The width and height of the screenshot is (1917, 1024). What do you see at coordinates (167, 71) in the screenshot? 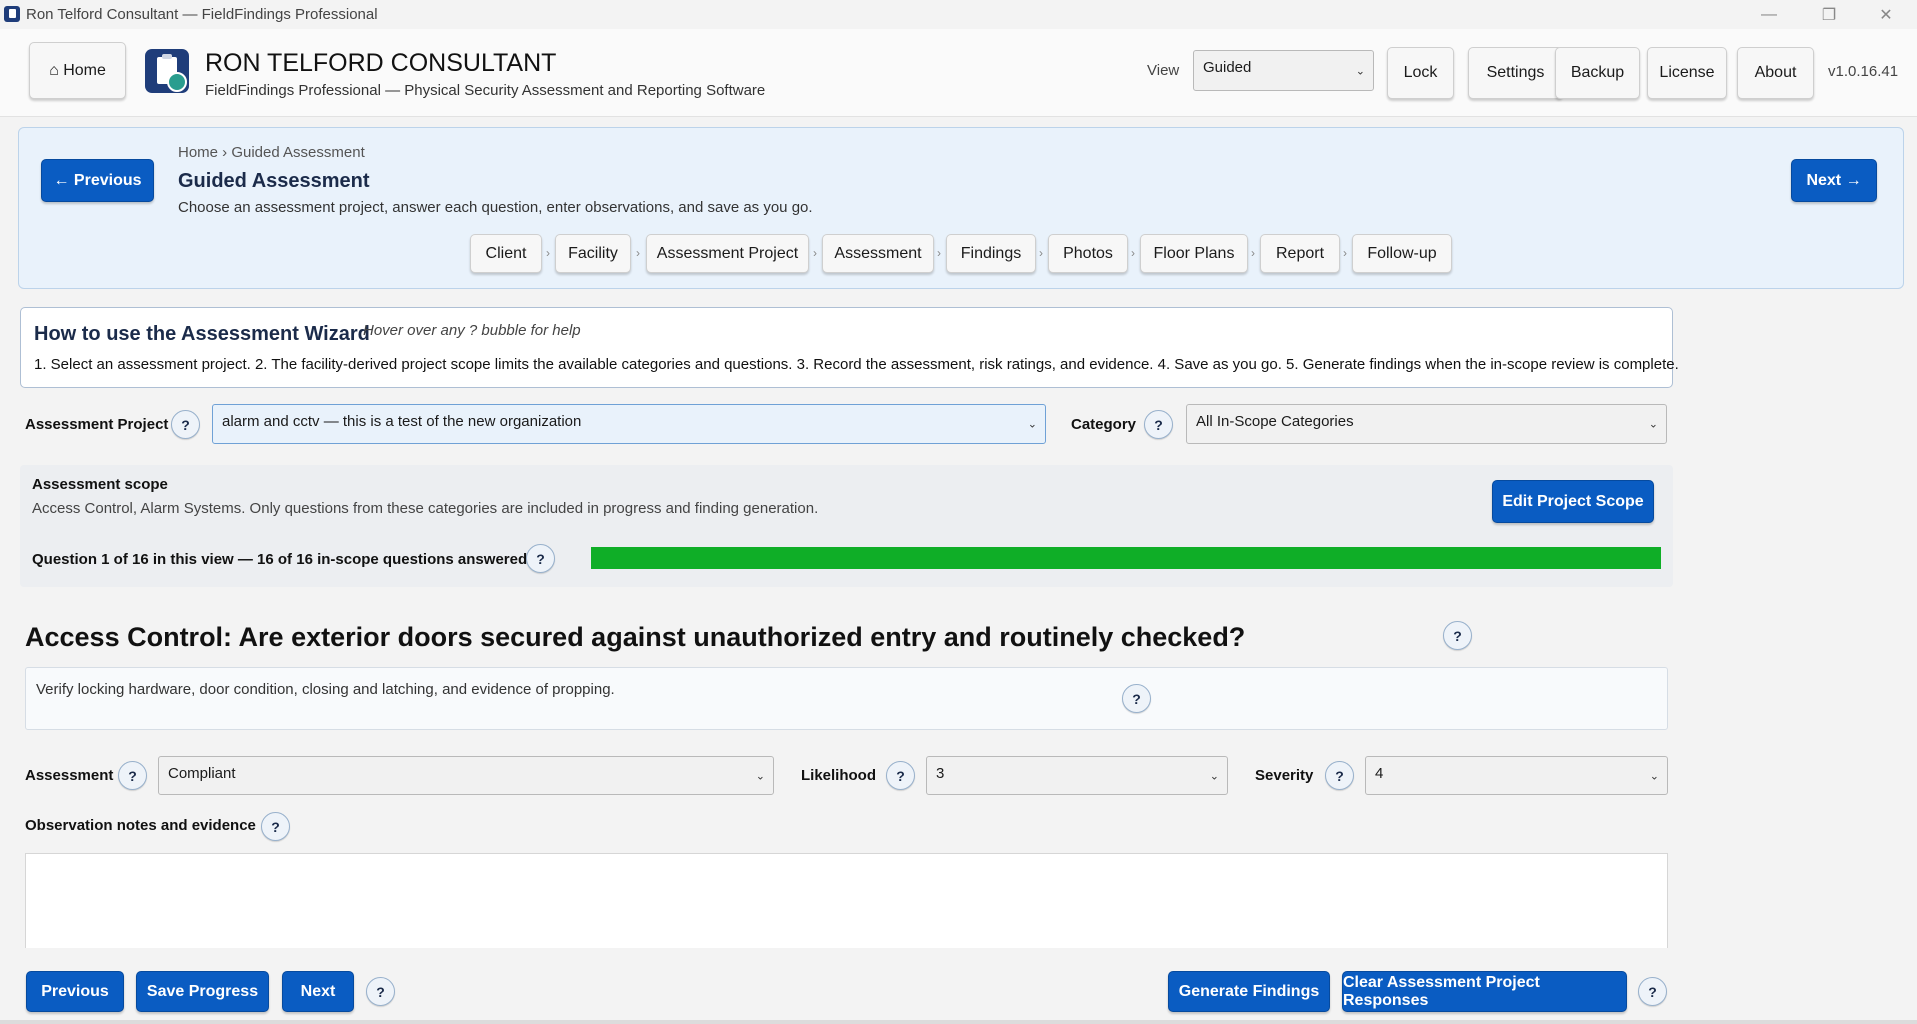
I see `clipboard-check-logo-icon` at bounding box center [167, 71].